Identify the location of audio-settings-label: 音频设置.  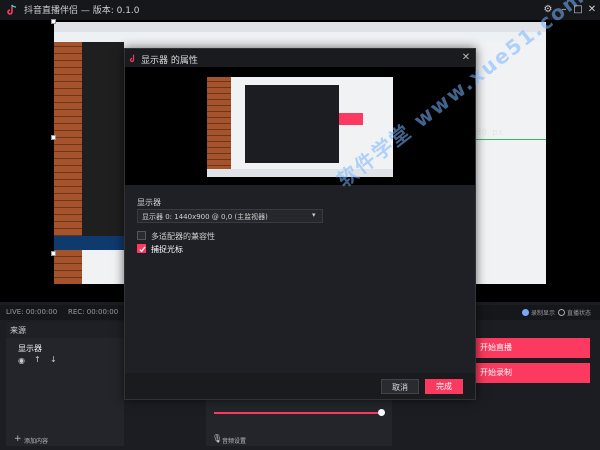
(234, 440).